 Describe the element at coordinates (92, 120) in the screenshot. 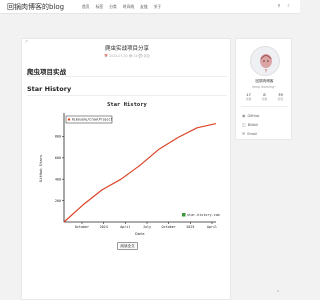

I see `legend-label: Kimoushe/CrawlProject` at that location.